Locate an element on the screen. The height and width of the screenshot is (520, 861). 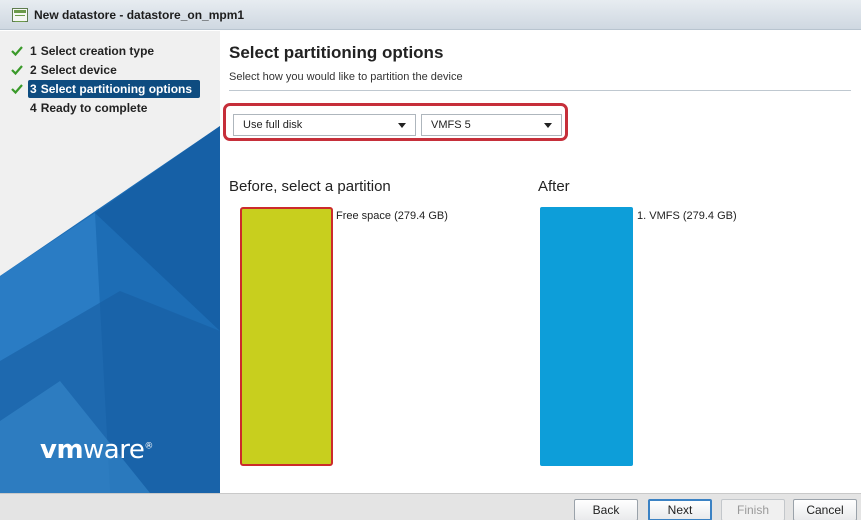
next-button: Next is located at coordinates (680, 509).